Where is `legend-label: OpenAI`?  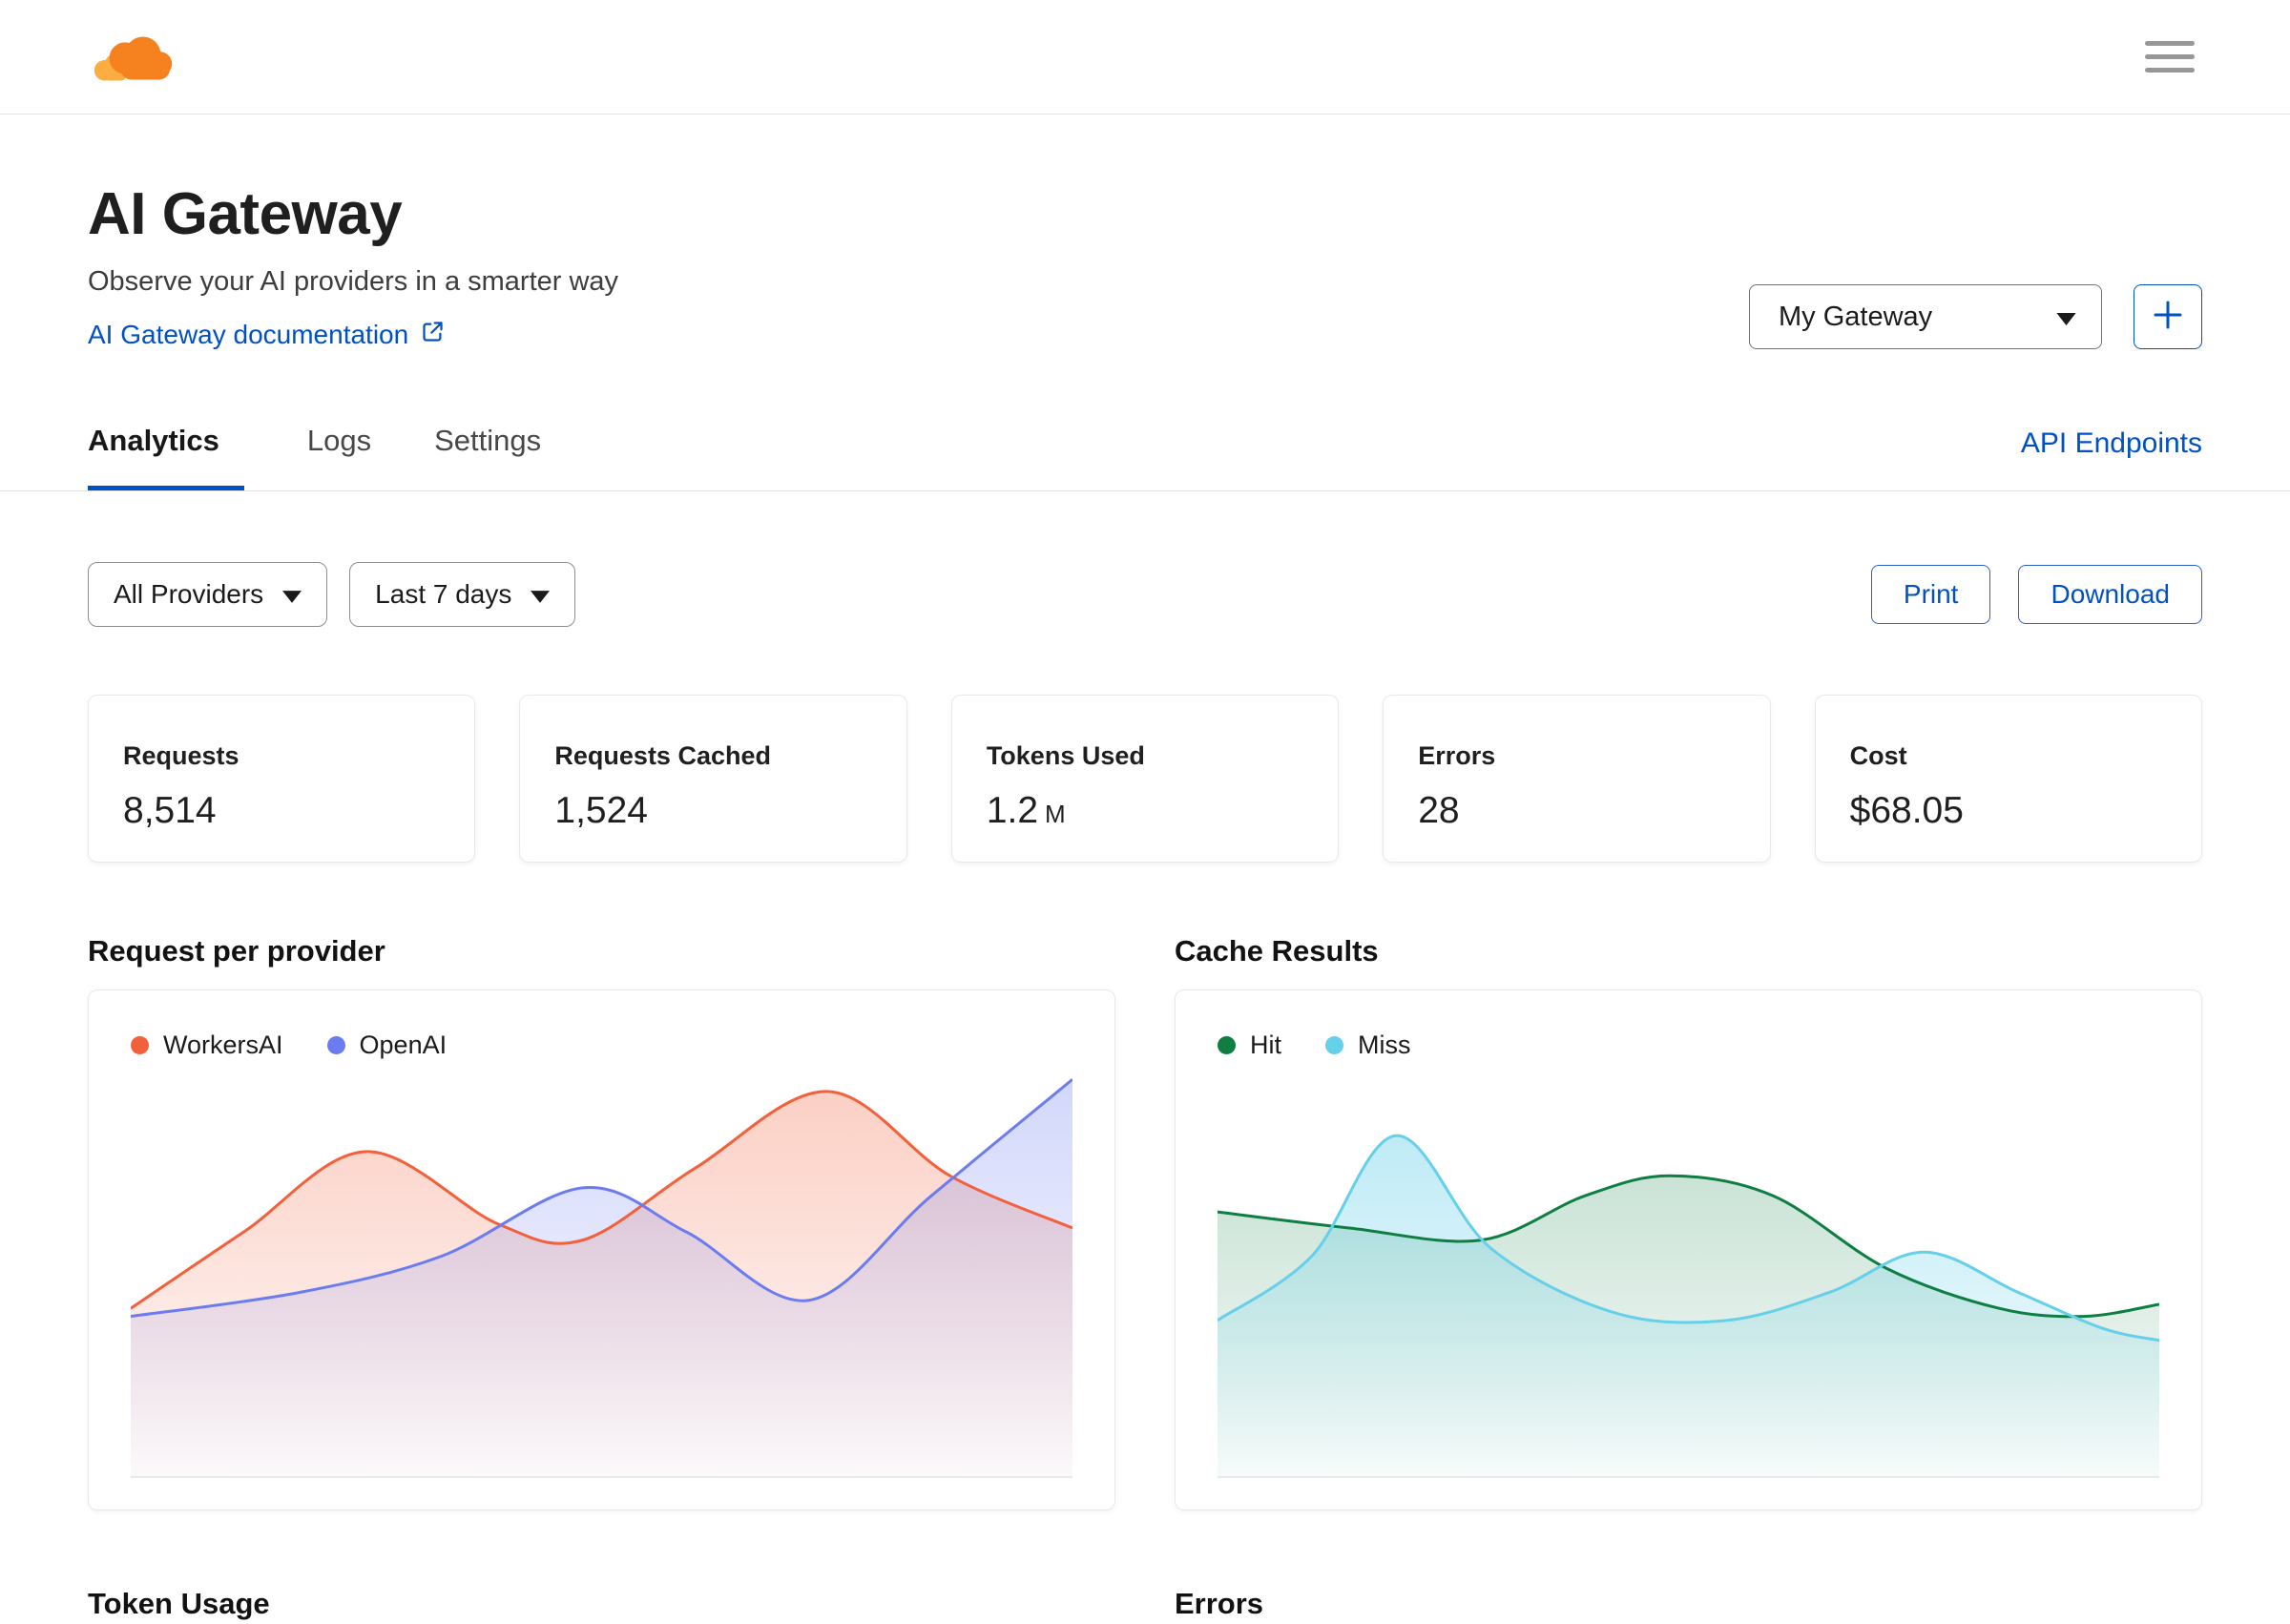 legend-label: OpenAI is located at coordinates (404, 1045).